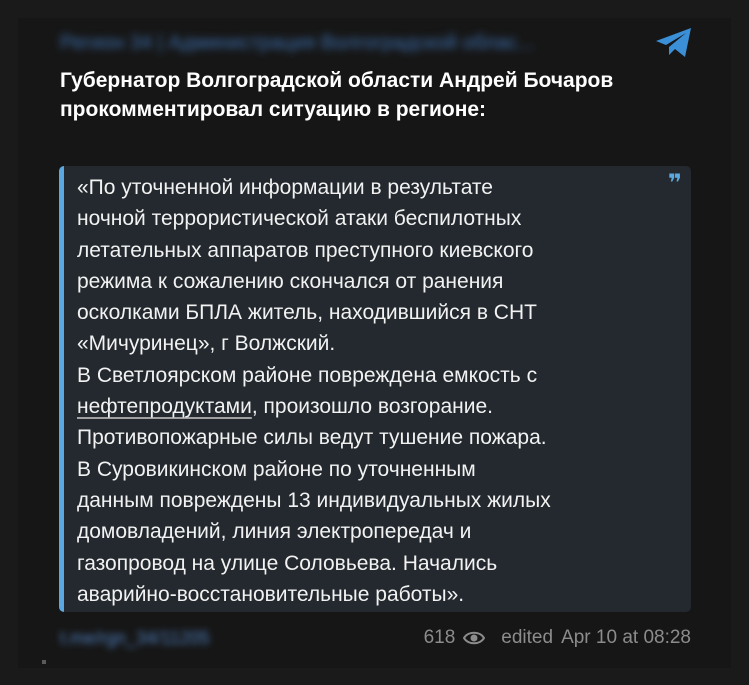  Describe the element at coordinates (274, 532) in the screenshot. I see `quote-line: домовладений, линия электропередач и` at that location.